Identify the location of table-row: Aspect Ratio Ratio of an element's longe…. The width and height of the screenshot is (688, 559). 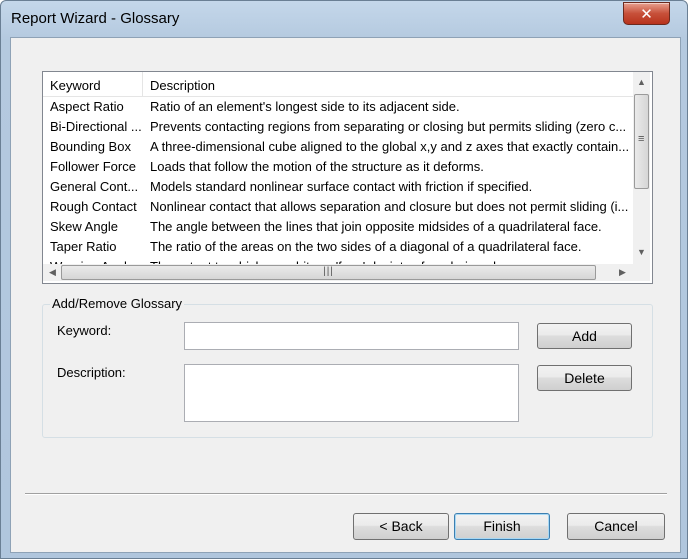
(338, 107).